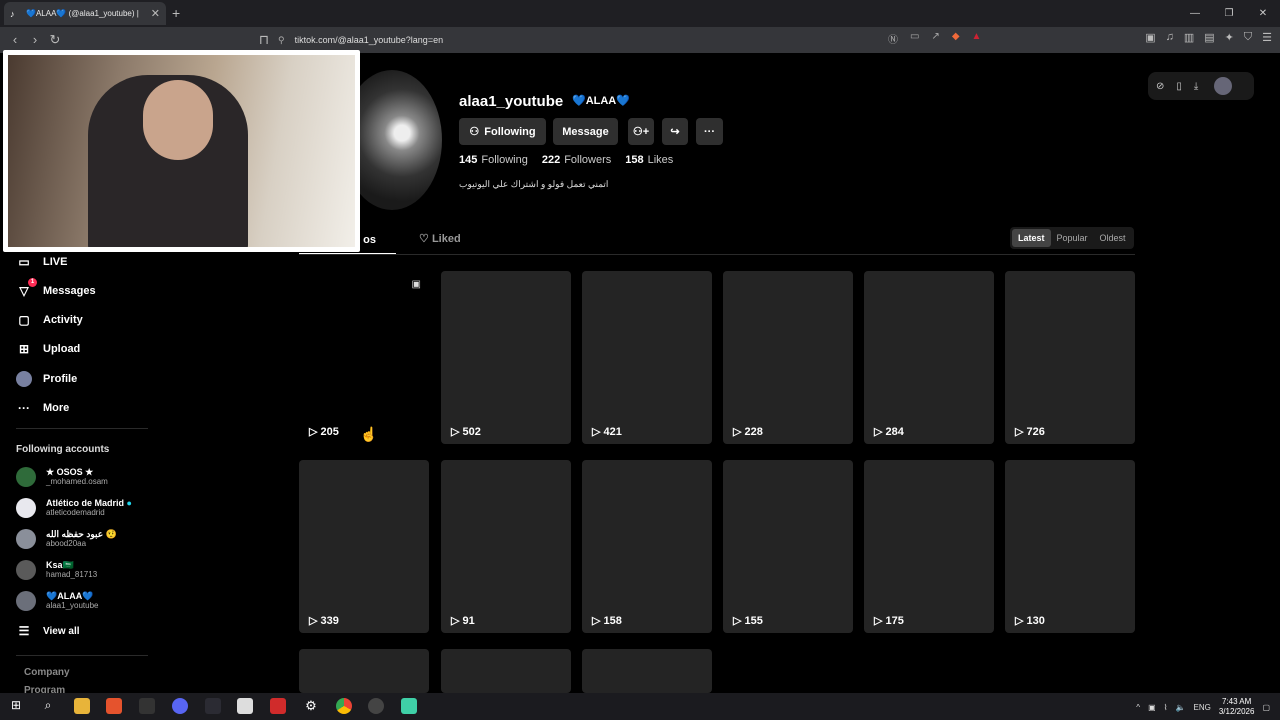  Describe the element at coordinates (647, 357) in the screenshot. I see `video-card: ▷ 421` at that location.